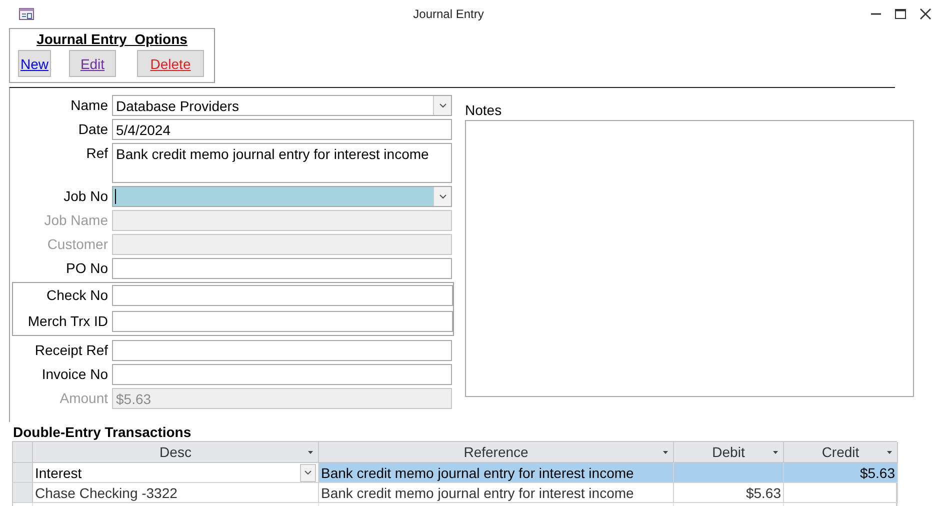 Image resolution: width=947 pixels, height=506 pixels. Describe the element at coordinates (75, 220) in the screenshot. I see `field-label: Job Name` at that location.